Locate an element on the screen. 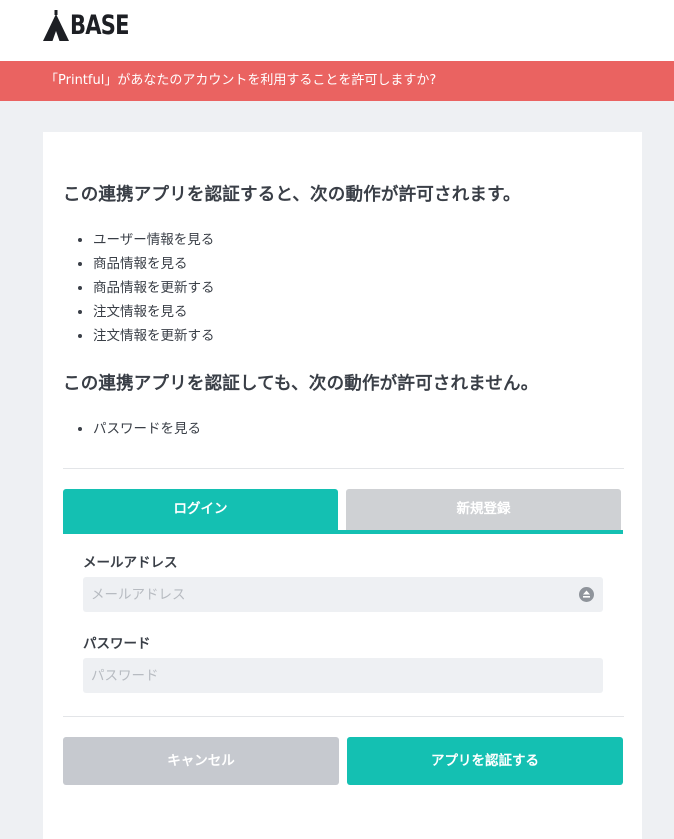 Image resolution: width=674 pixels, height=839 pixels. email-label: メールアドレス is located at coordinates (130, 563).